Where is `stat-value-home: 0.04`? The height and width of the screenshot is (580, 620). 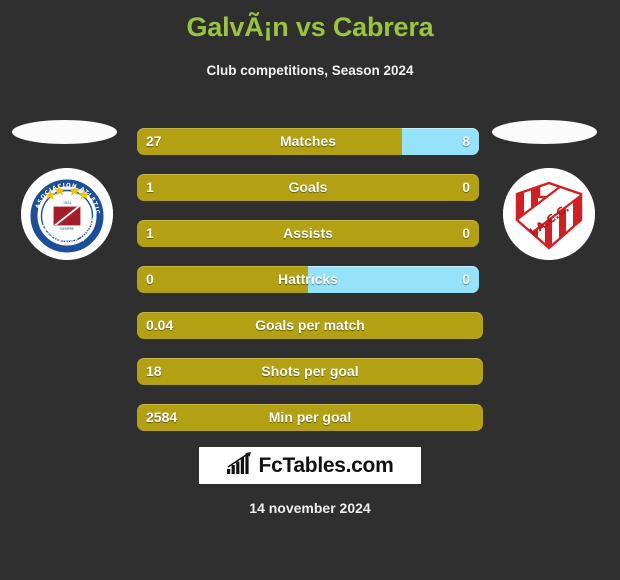 stat-value-home: 0.04 is located at coordinates (160, 325).